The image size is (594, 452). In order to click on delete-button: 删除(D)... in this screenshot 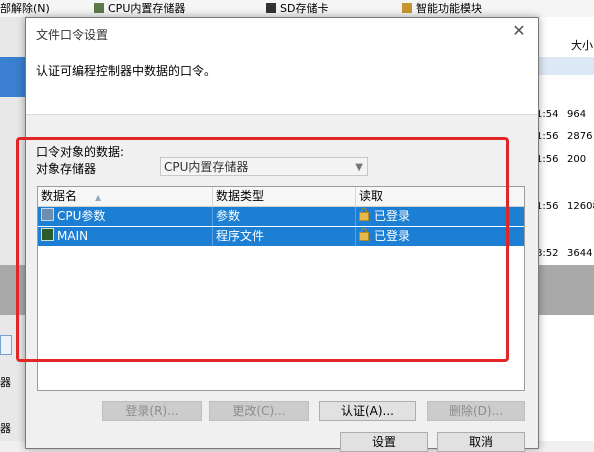, I will do `click(476, 411)`.